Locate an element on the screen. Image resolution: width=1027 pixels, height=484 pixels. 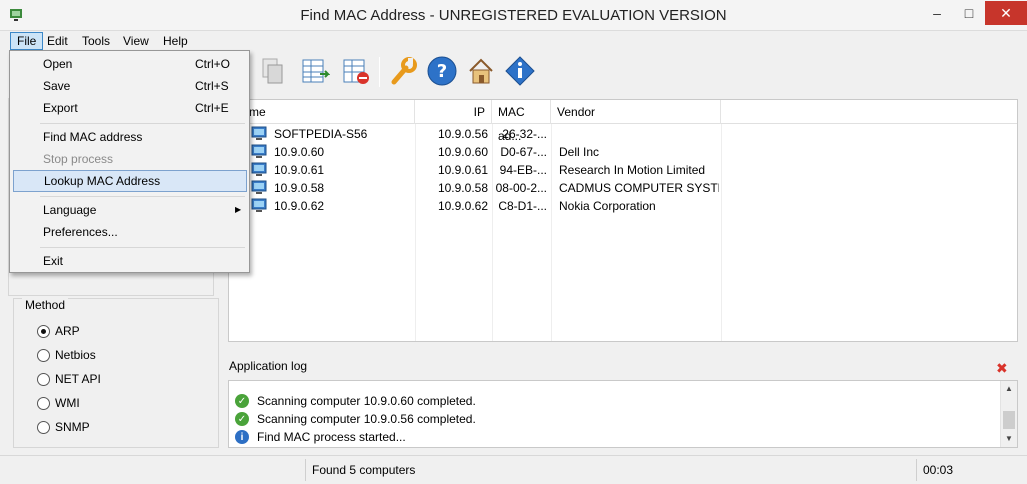
log-scrollbar: ▲ ▼ is located at coordinates (1008, 414).